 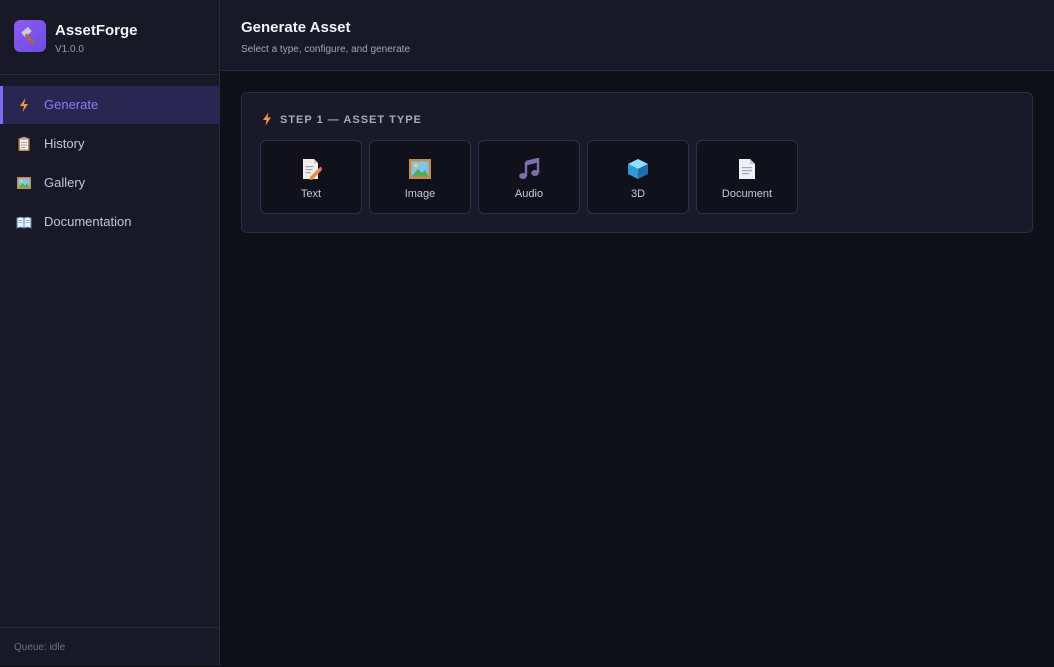 I want to click on asset-type-image-button: Image, so click(x=420, y=177).